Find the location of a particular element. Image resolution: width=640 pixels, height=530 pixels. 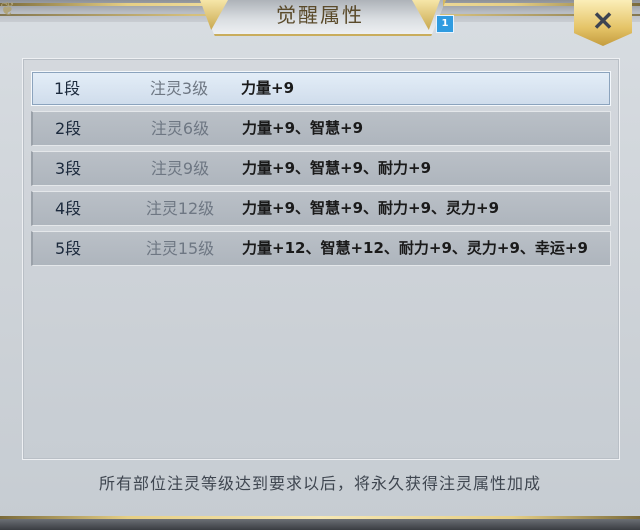

infuse-level: 注灵6级 is located at coordinates (180, 128).